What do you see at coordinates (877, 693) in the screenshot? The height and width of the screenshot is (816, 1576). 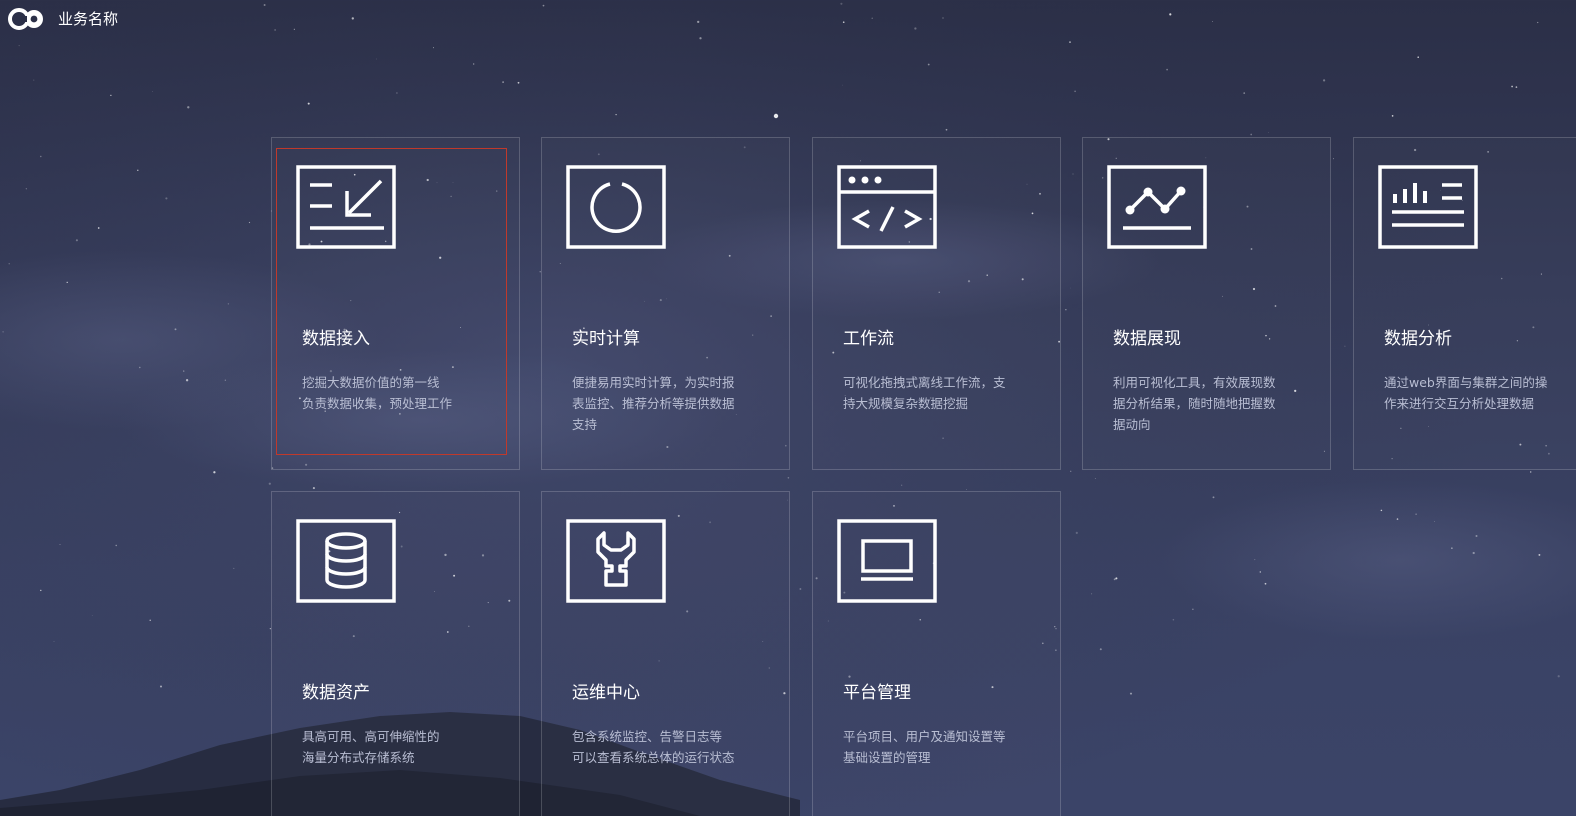 I see `card-title: 平台管理` at bounding box center [877, 693].